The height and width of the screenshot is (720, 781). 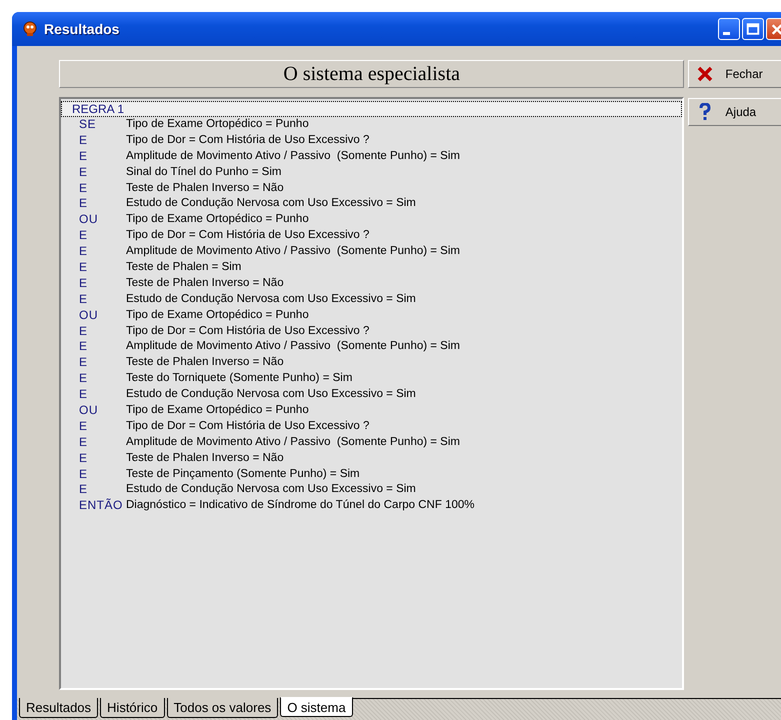 What do you see at coordinates (58, 708) in the screenshot?
I see `tab: Resultados` at bounding box center [58, 708].